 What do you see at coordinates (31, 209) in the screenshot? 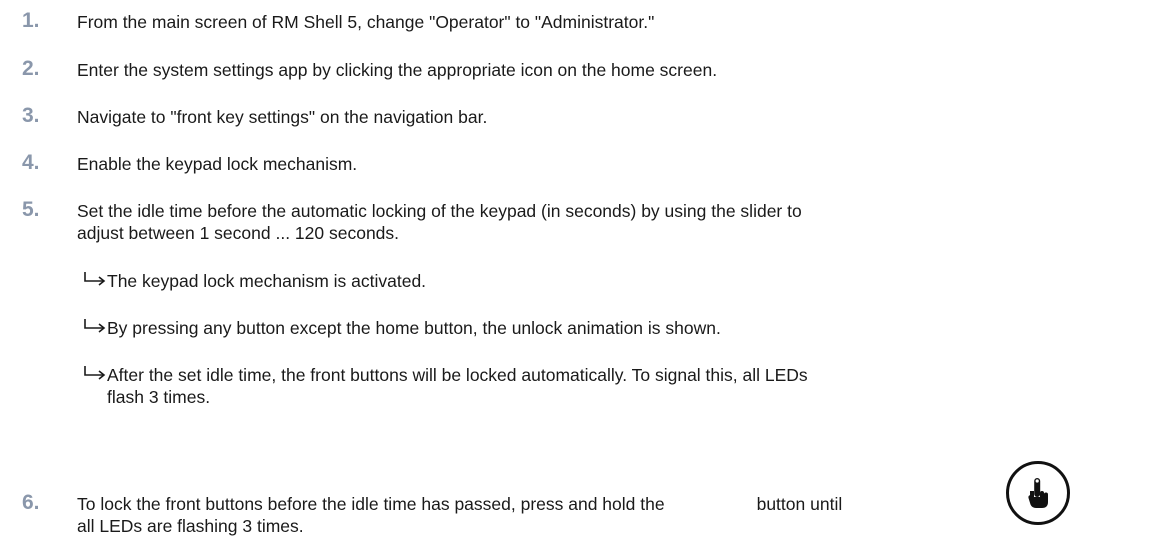
I see `step-number: 5.` at bounding box center [31, 209].